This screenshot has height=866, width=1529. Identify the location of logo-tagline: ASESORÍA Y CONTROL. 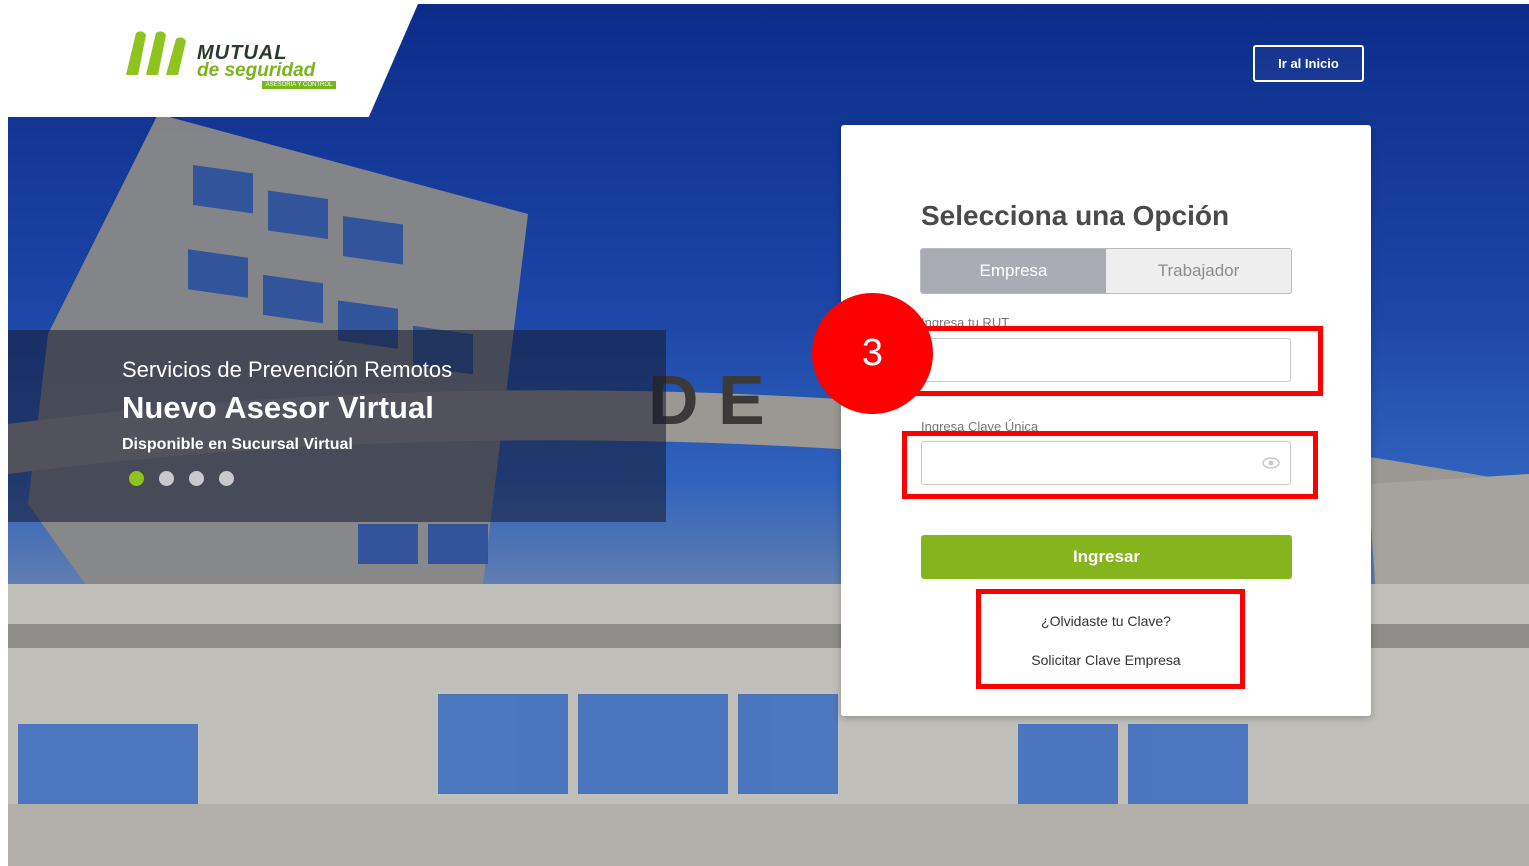
(299, 85).